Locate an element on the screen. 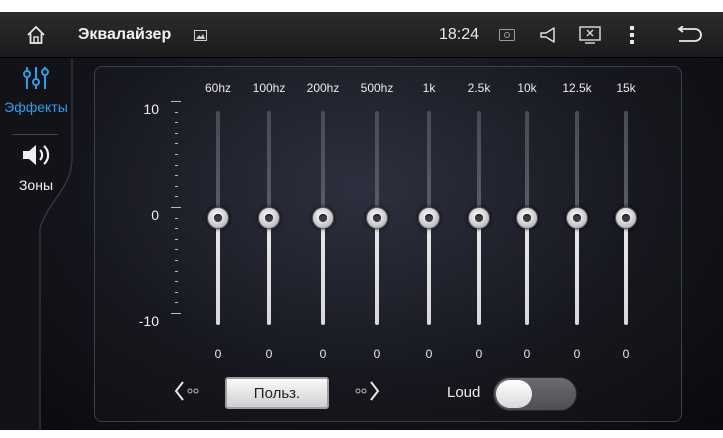 The image size is (723, 438). band-frequency-label: 1k is located at coordinates (429, 88).